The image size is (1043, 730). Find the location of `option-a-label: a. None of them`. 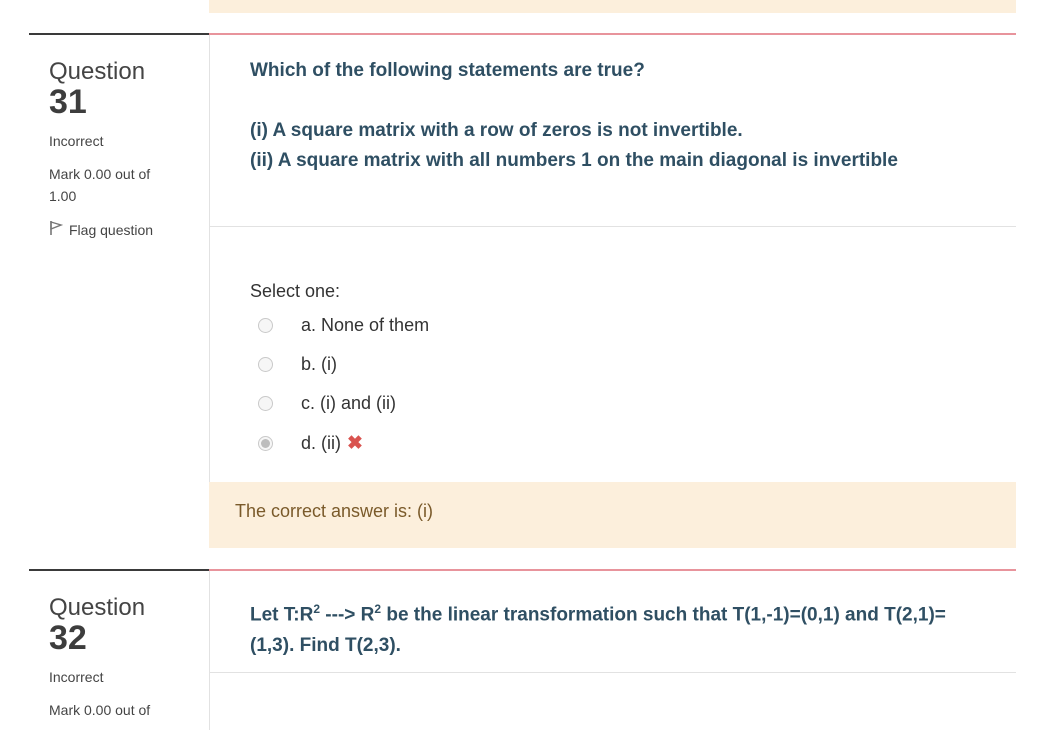

option-a-label: a. None of them is located at coordinates (365, 325).